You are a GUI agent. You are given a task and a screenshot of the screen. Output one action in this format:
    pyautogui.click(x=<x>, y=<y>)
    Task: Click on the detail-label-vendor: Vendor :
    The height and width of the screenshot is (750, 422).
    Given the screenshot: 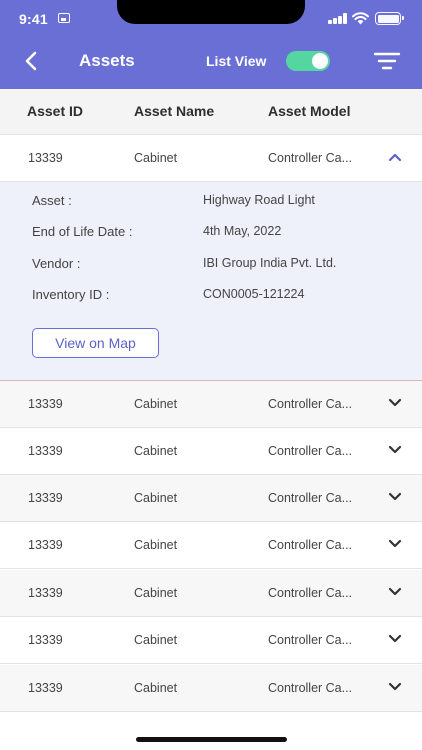 What is the action you would take?
    pyautogui.click(x=56, y=263)
    